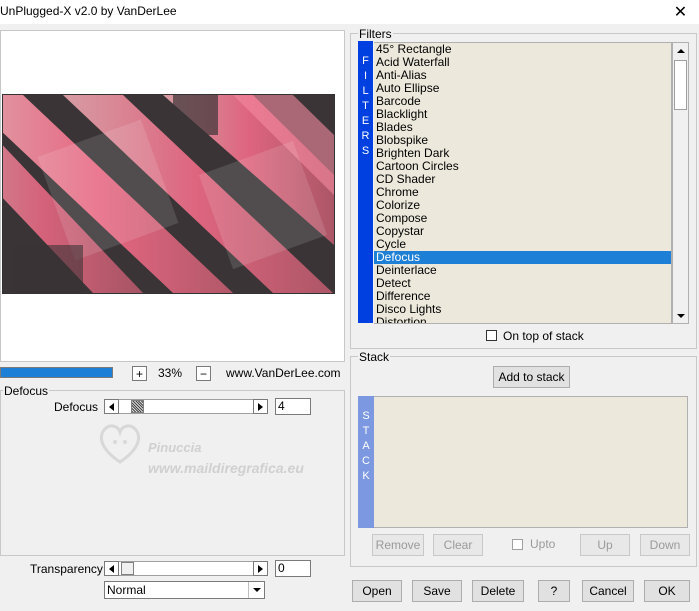 This screenshot has width=699, height=611. I want to click on cancel-button: Cancel, so click(608, 591).